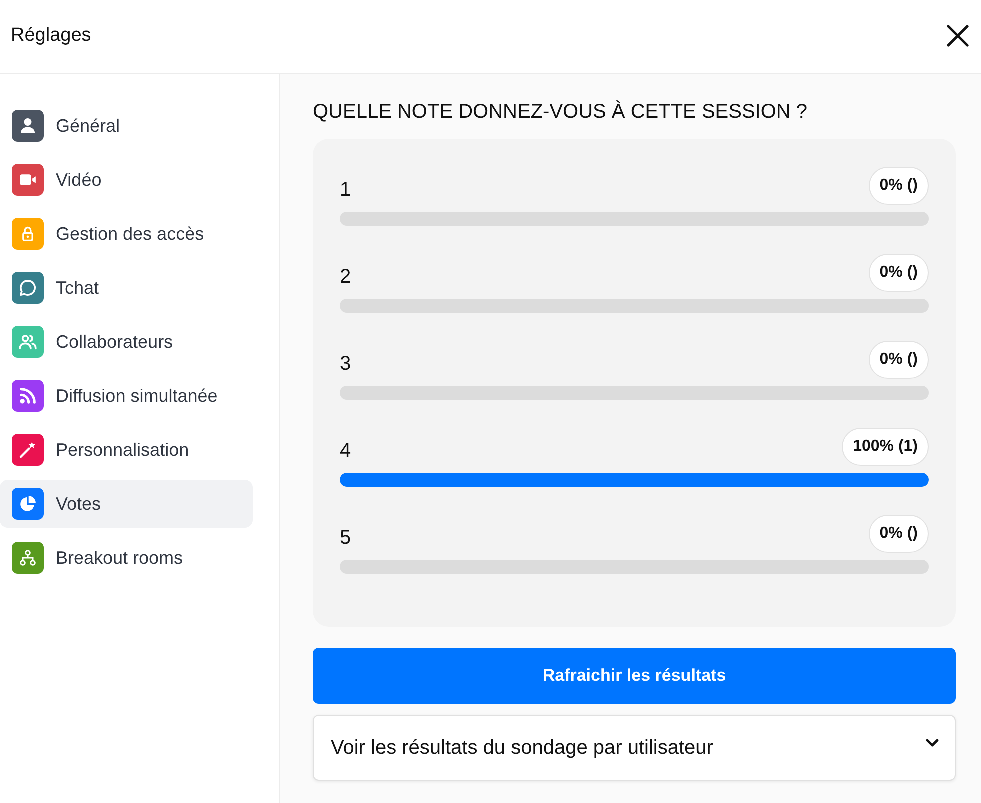  I want to click on sidebar-item: Vidéo, so click(126, 180).